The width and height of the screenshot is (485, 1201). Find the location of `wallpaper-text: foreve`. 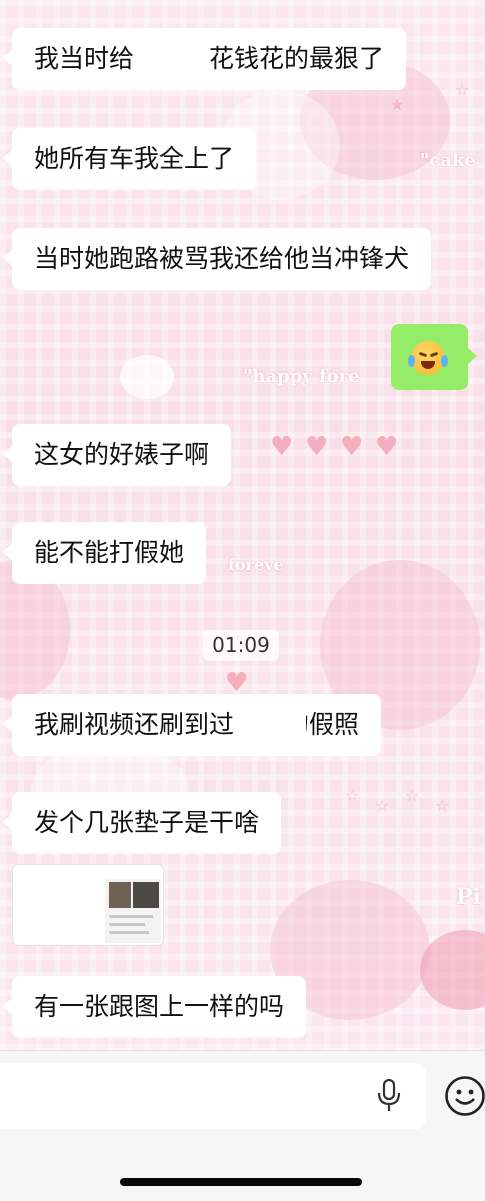

wallpaper-text: foreve is located at coordinates (256, 564).